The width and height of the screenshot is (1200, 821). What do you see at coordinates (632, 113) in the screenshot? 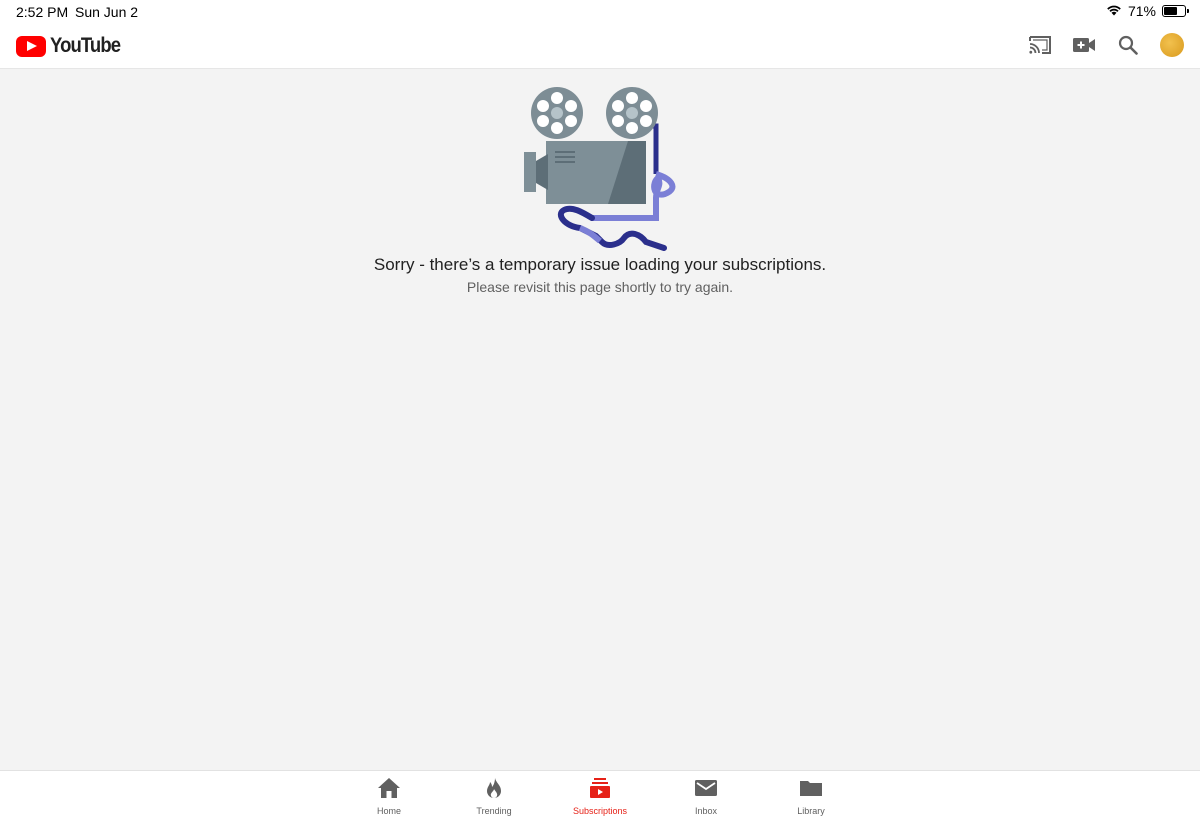
I see `film-reel-right` at bounding box center [632, 113].